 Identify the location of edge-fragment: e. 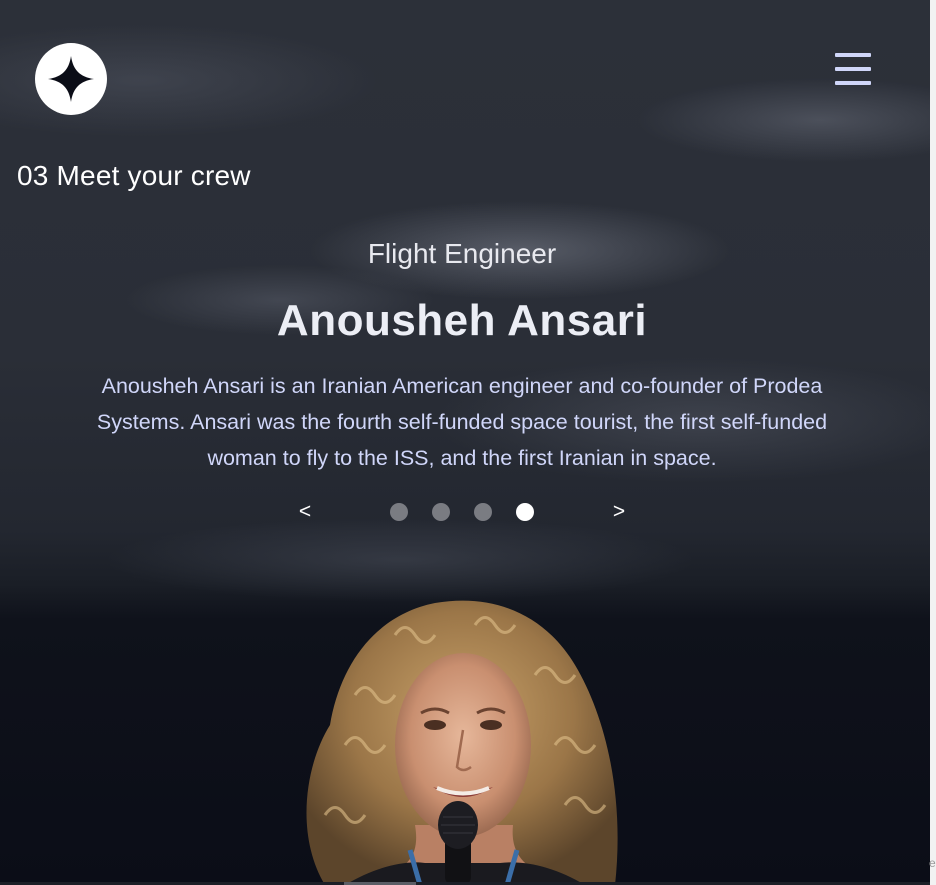
(932, 863).